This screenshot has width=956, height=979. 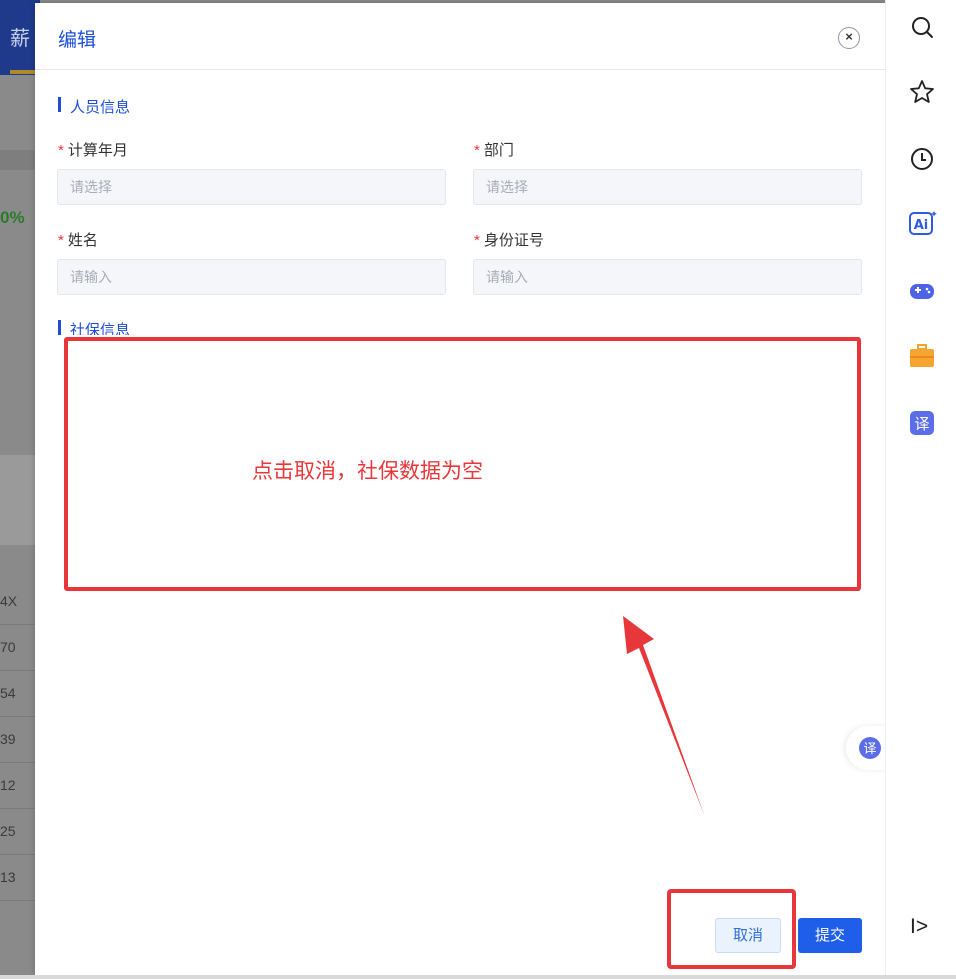 What do you see at coordinates (20, 877) in the screenshot?
I see `background-table-cell: 13` at bounding box center [20, 877].